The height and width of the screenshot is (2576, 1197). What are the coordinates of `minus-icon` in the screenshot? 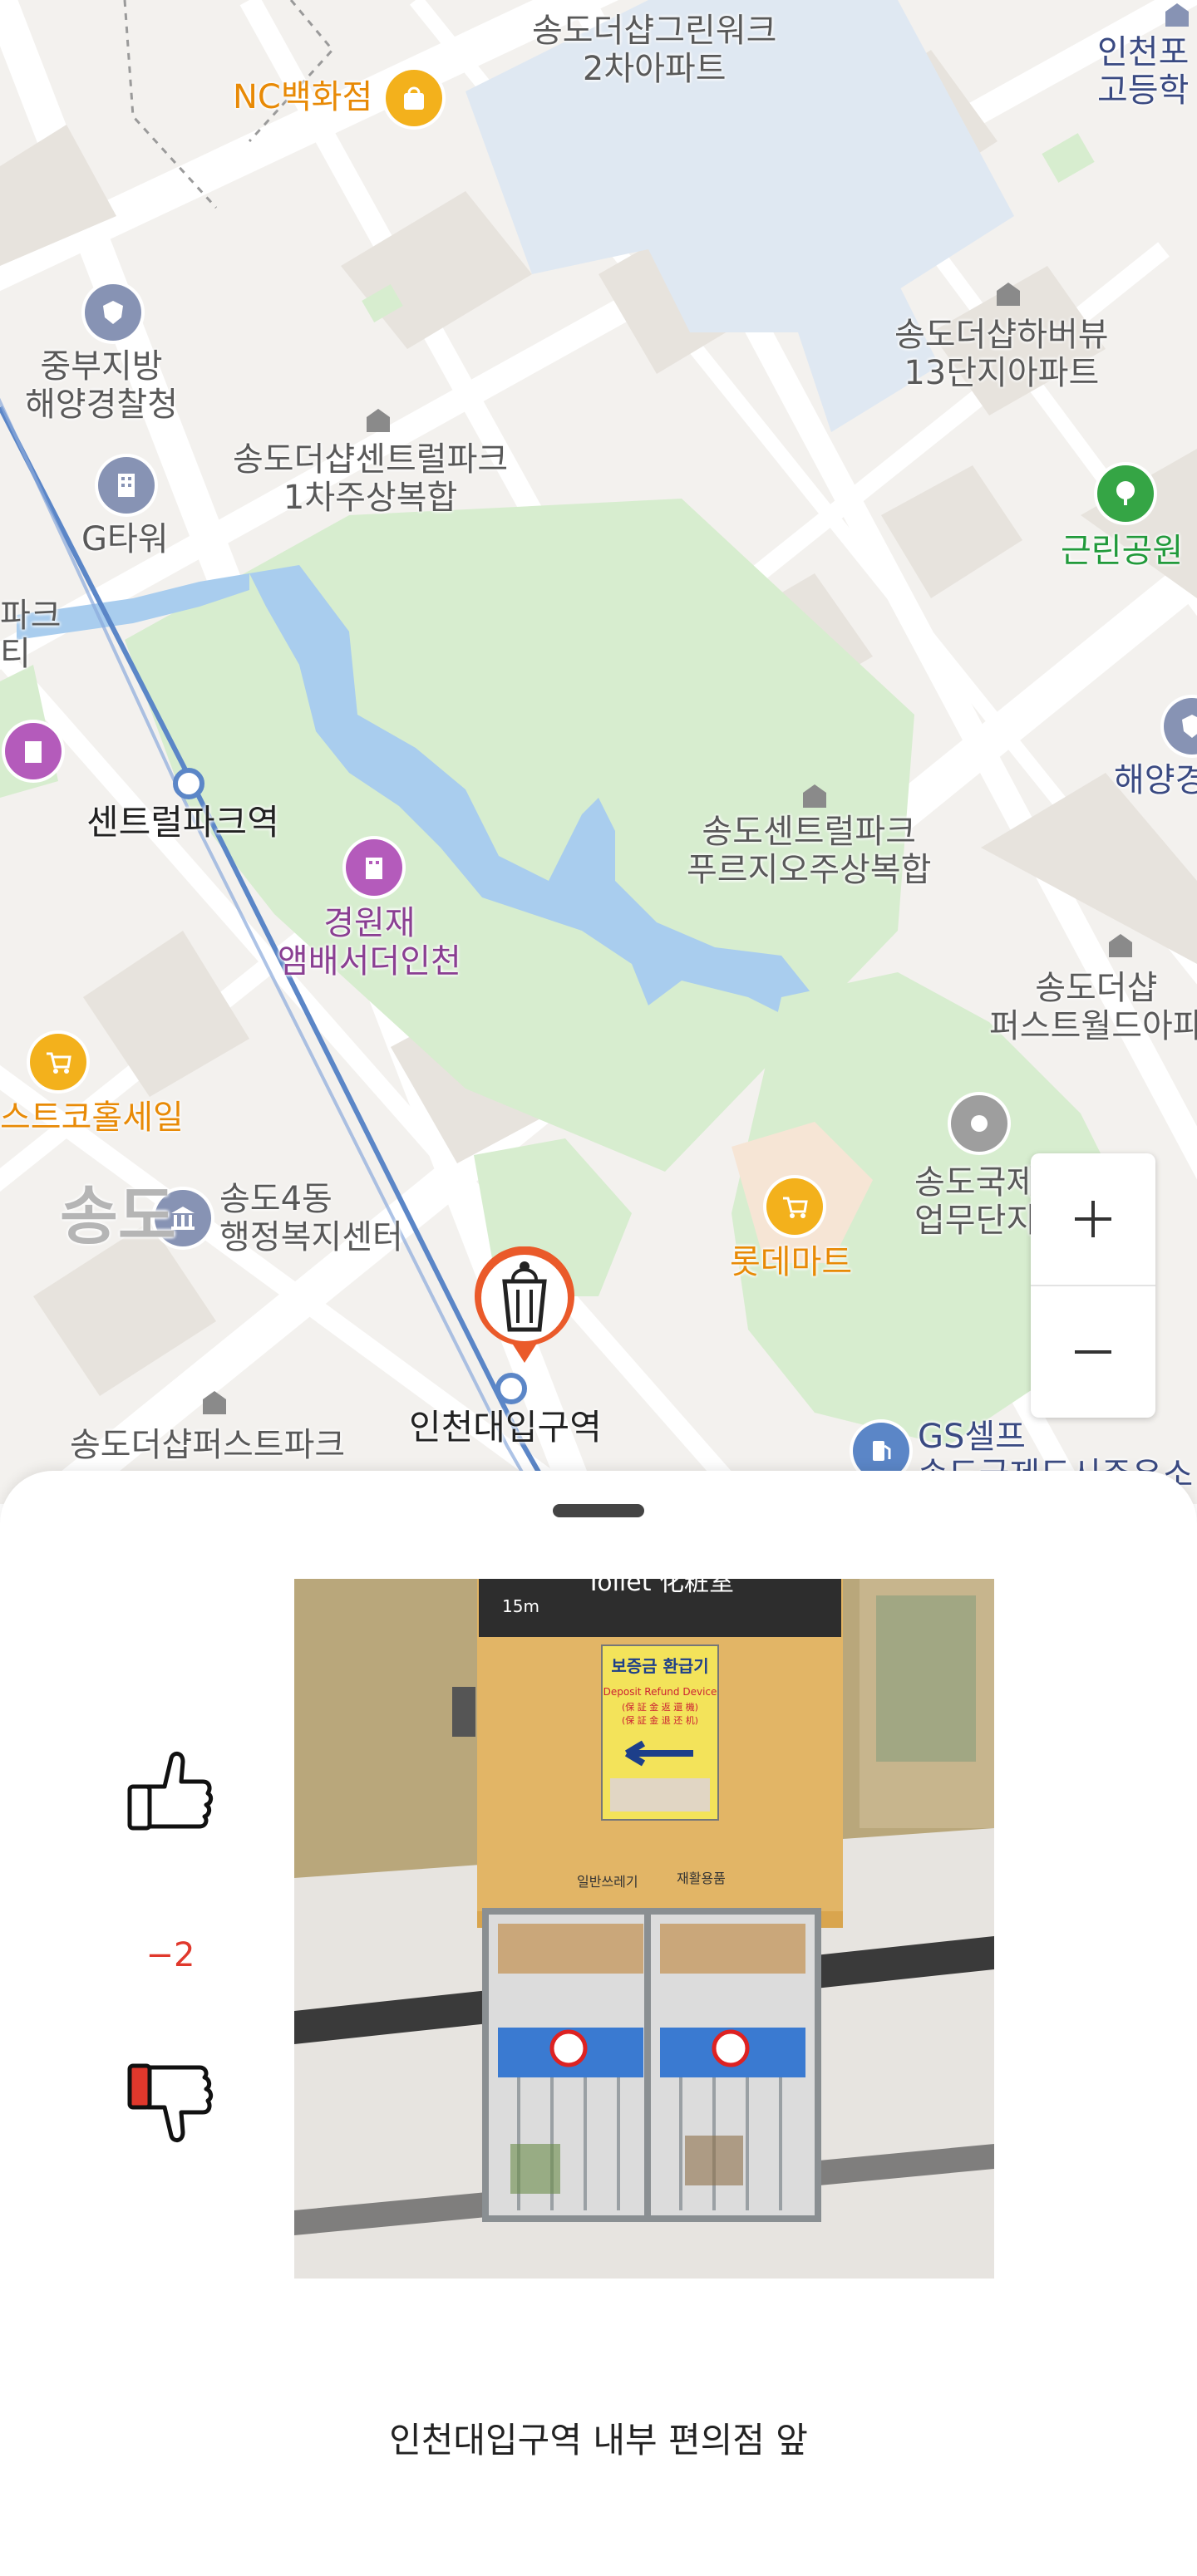 It's located at (1093, 1352).